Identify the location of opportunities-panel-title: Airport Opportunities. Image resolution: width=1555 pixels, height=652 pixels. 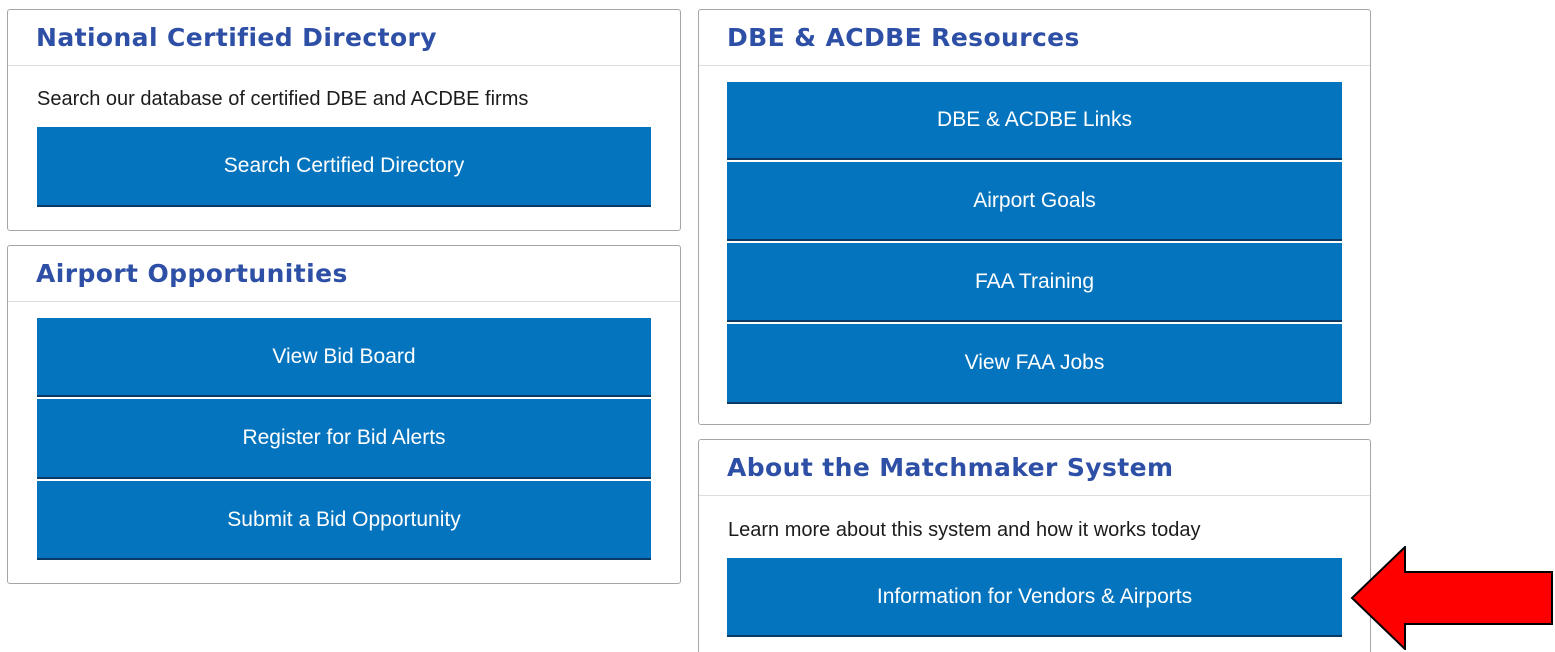
(344, 274).